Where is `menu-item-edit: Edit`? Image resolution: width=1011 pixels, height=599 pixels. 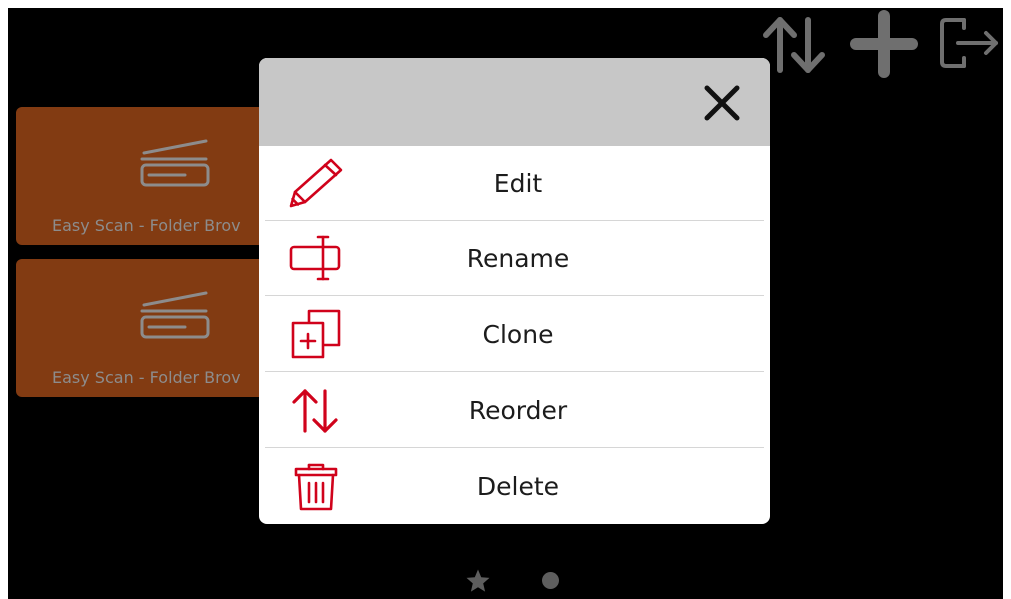 menu-item-edit: Edit is located at coordinates (514, 183).